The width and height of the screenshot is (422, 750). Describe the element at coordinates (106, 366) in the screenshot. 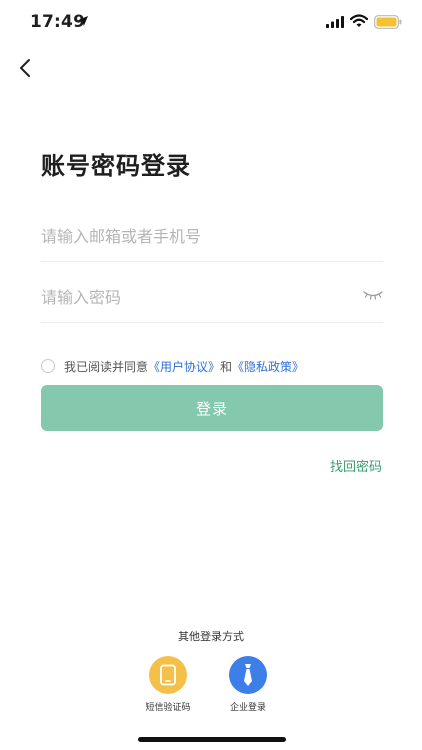

I see `agreement-prefix: 我已阅读并同意` at that location.